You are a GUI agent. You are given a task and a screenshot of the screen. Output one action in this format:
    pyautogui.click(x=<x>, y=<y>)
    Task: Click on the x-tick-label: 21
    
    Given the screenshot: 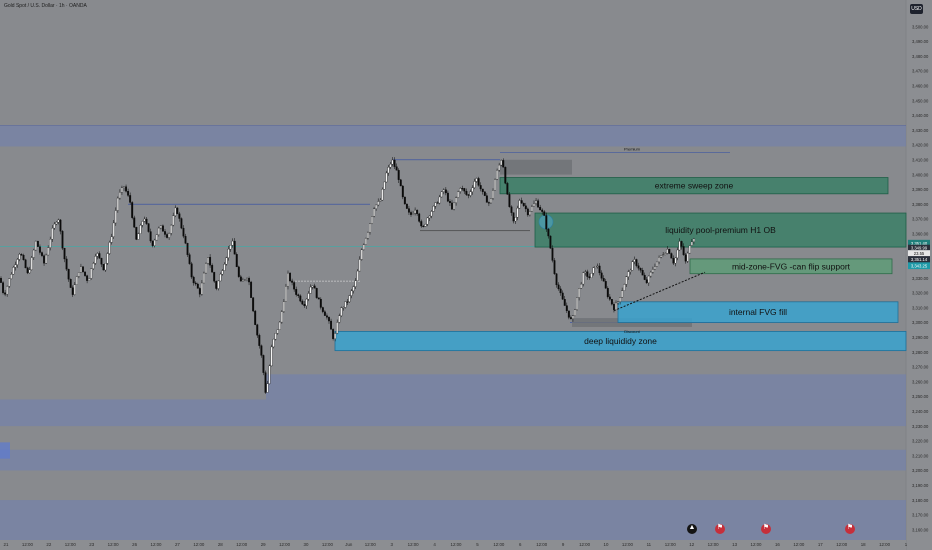 What is the action you would take?
    pyautogui.click(x=6, y=544)
    